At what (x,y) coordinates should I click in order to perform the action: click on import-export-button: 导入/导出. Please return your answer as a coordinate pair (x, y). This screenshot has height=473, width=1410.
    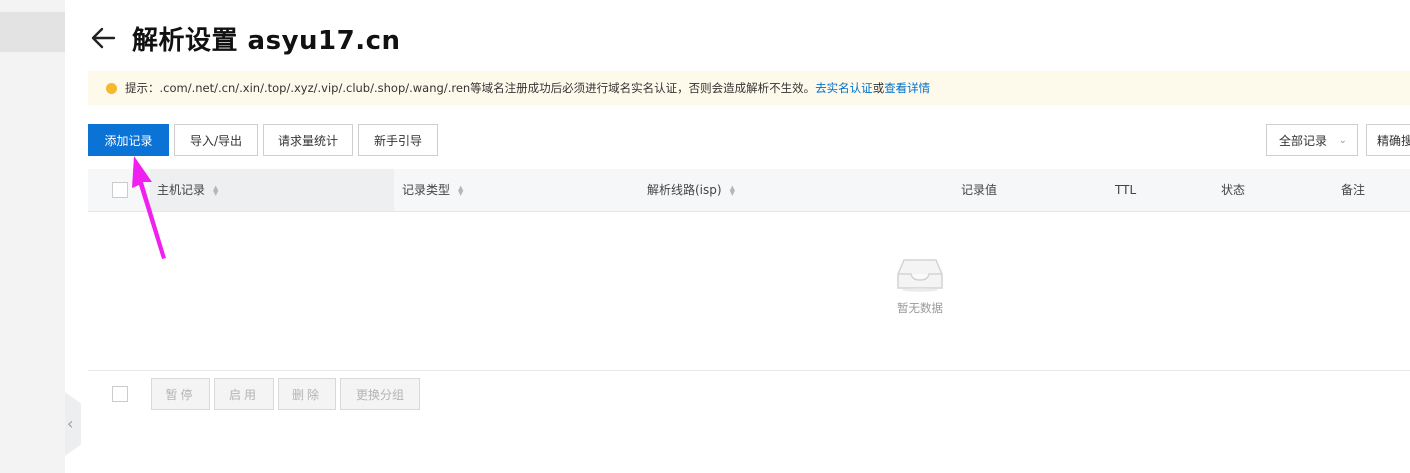
    Looking at the image, I should click on (216, 140).